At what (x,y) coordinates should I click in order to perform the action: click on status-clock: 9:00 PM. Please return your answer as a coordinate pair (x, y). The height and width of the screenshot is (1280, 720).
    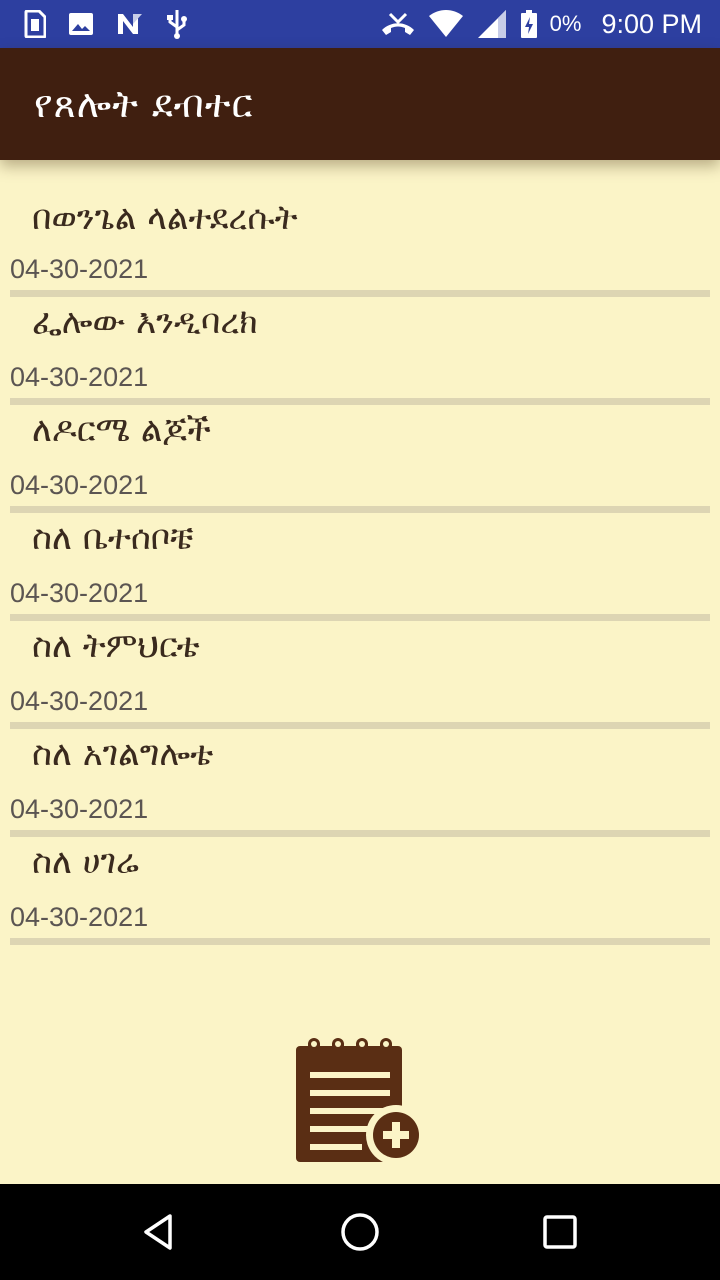
    Looking at the image, I should click on (651, 23).